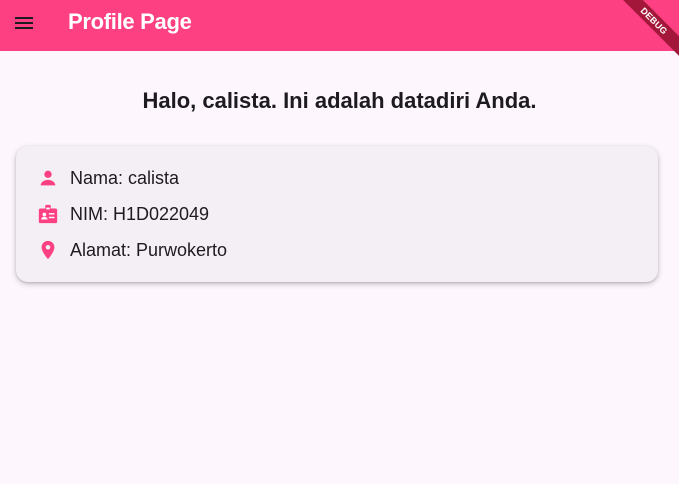 This screenshot has height=484, width=679. I want to click on menu-icon, so click(24, 23).